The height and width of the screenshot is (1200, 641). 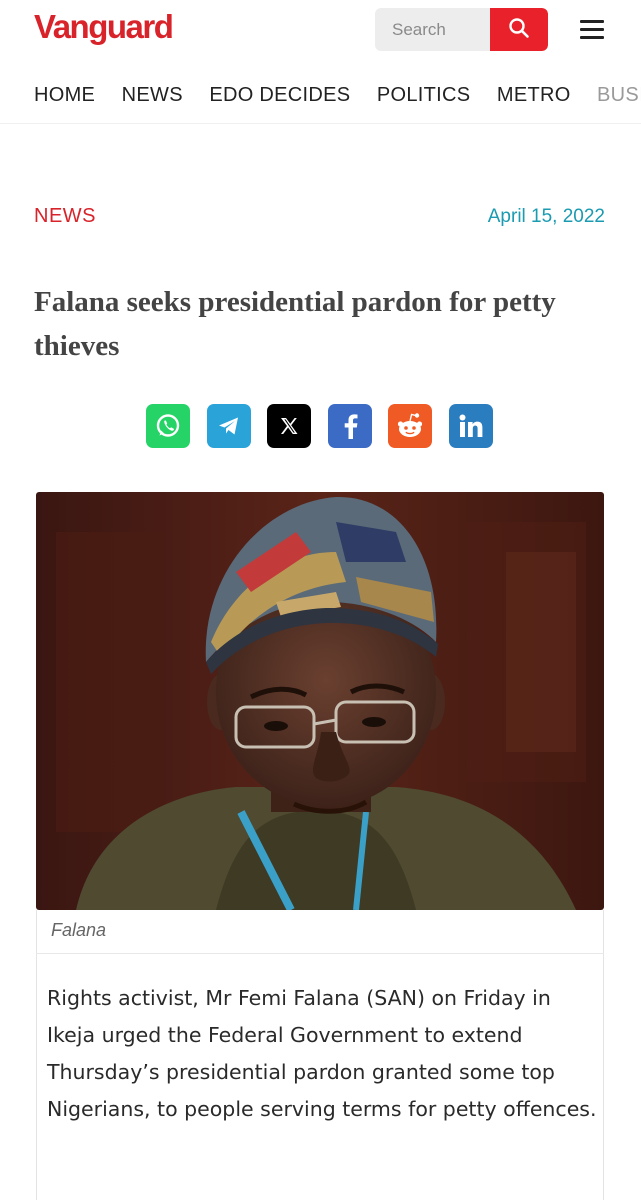 I want to click on divider, so click(x=320, y=953).